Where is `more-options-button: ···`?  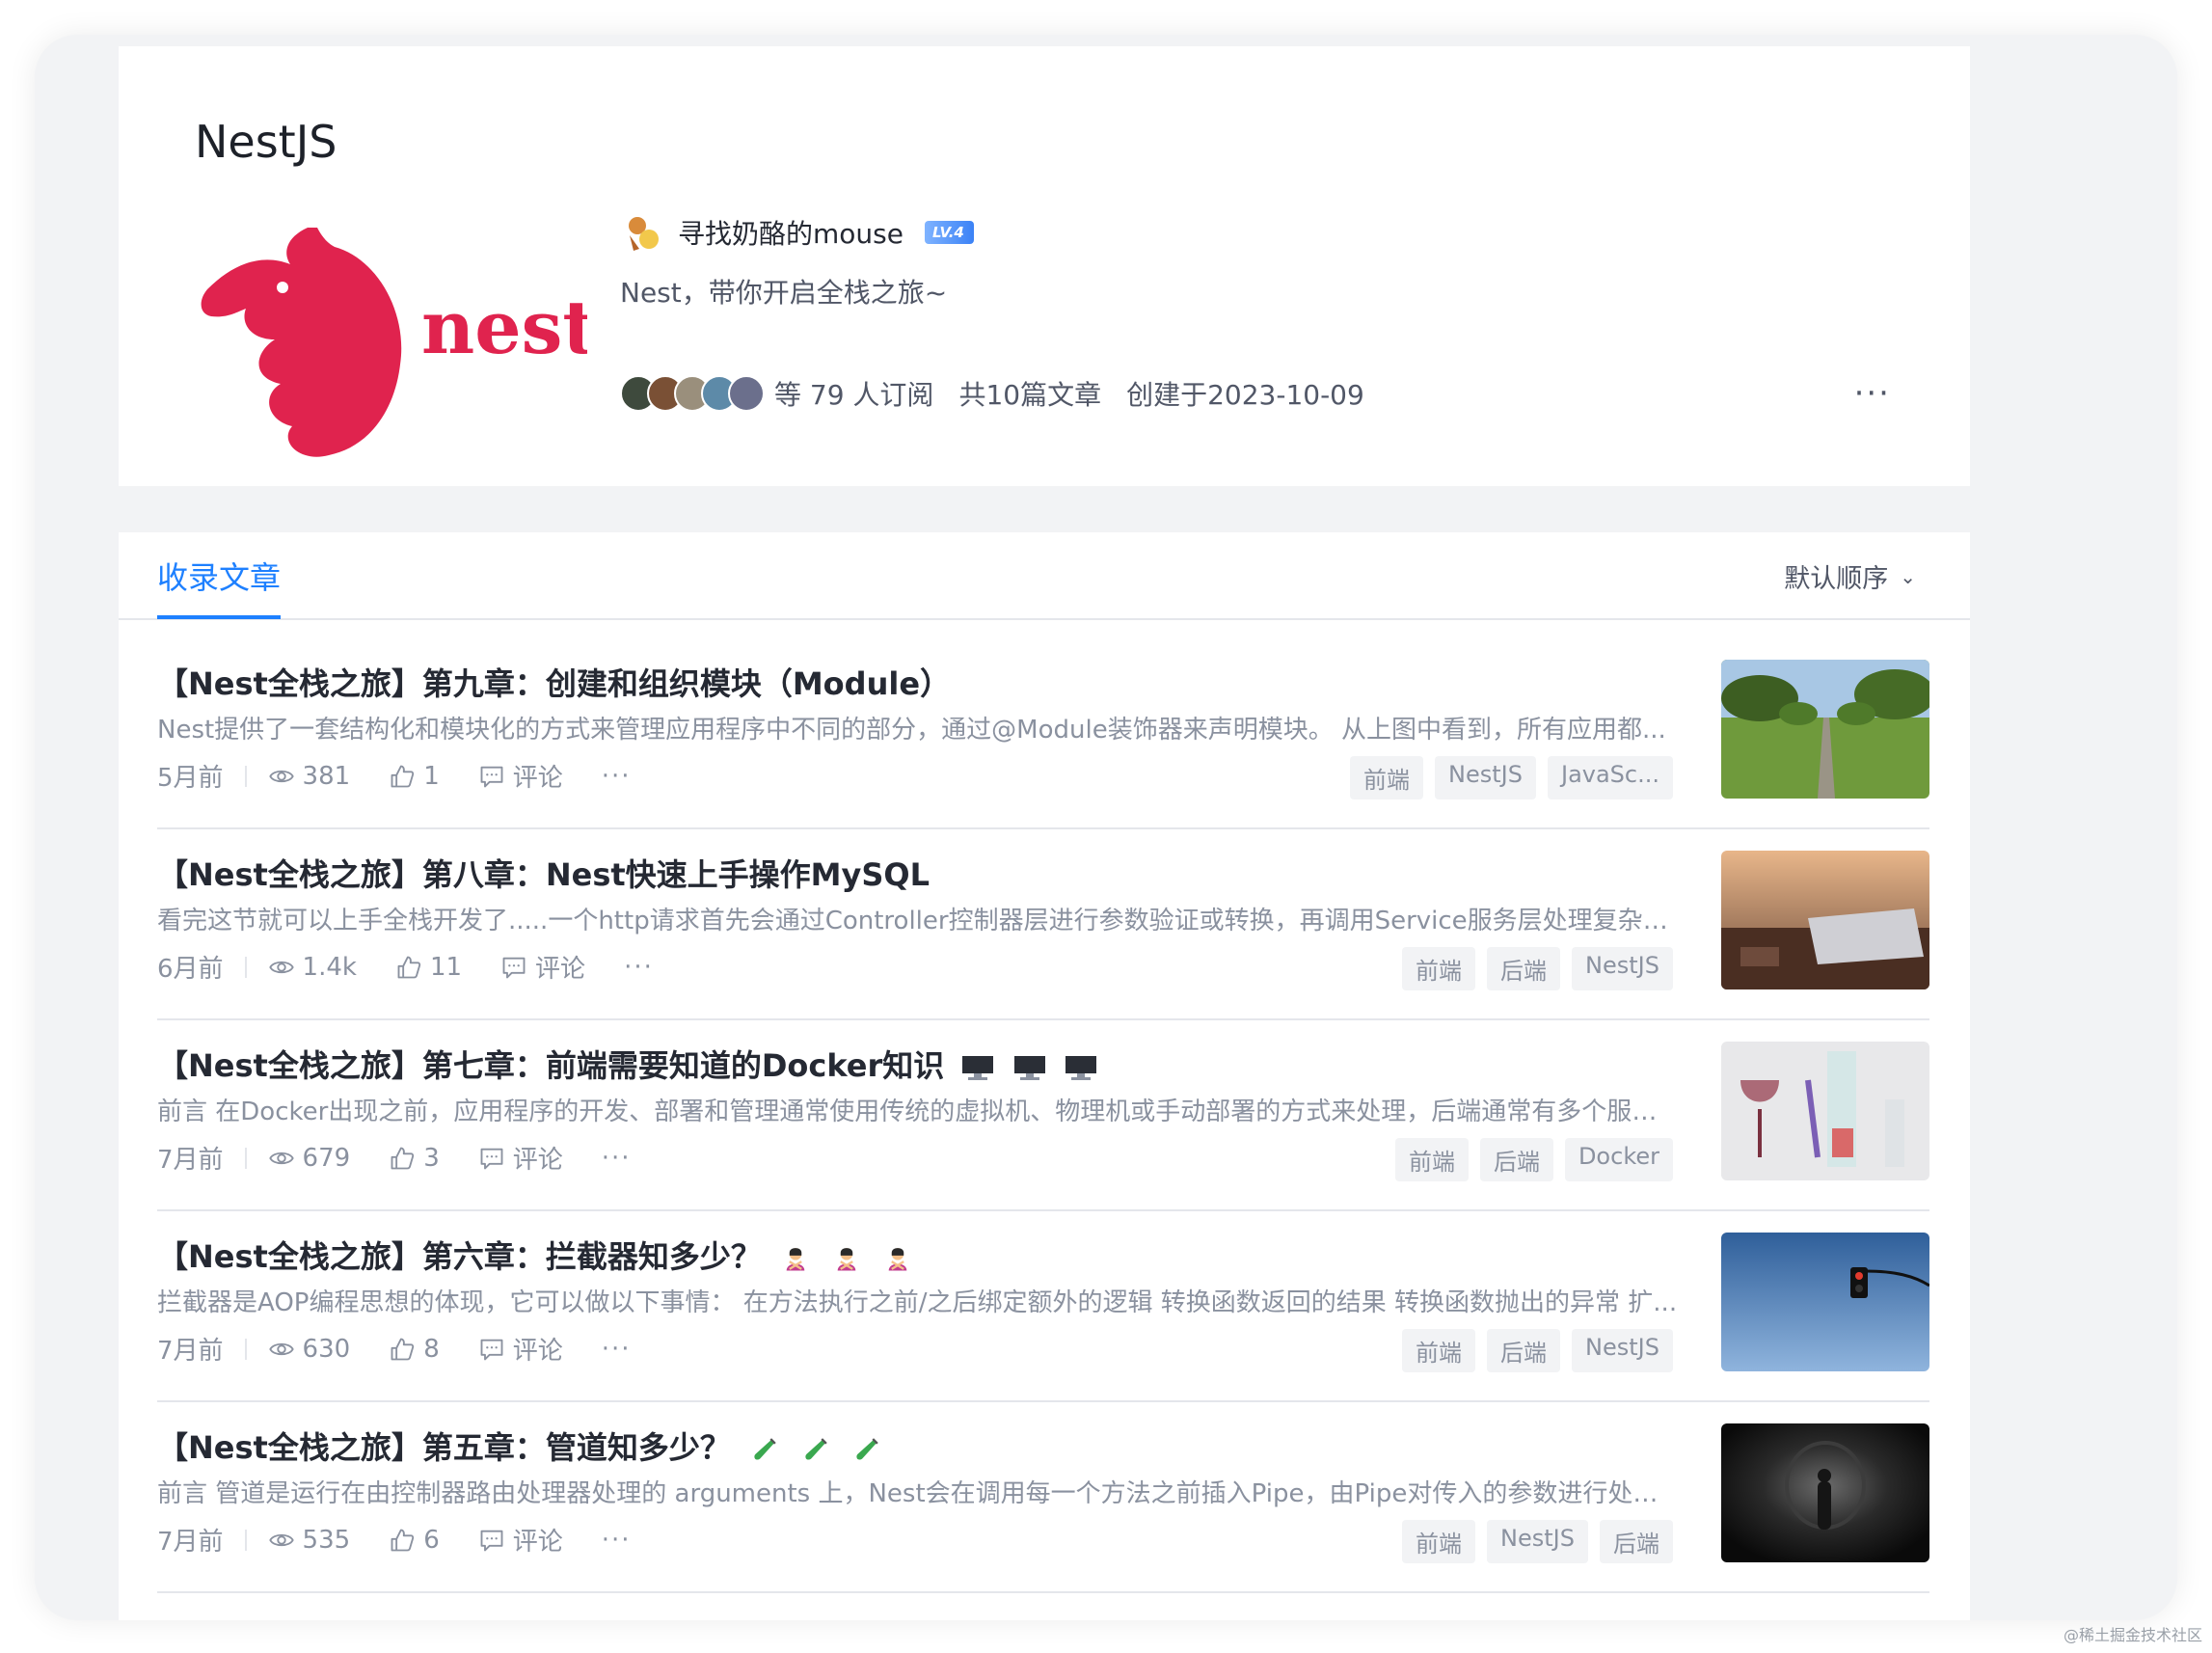 more-options-button: ··· is located at coordinates (1872, 393).